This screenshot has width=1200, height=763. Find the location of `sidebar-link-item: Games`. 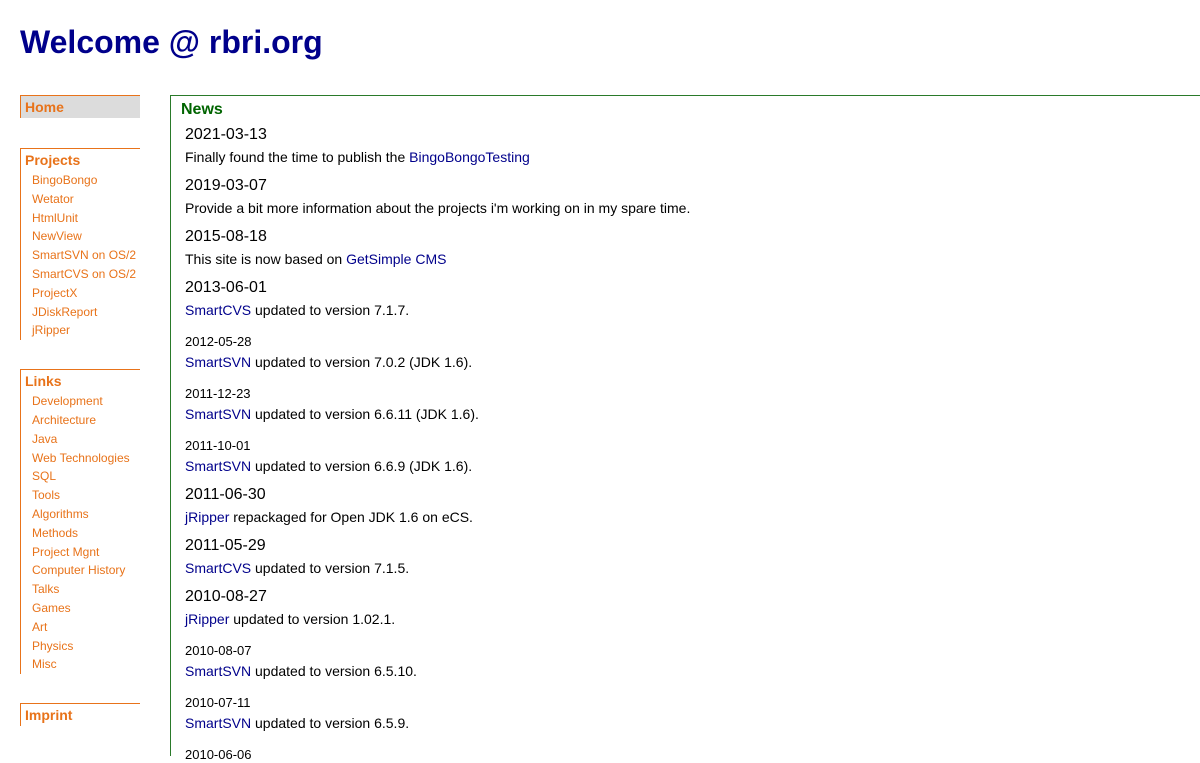

sidebar-link-item: Games is located at coordinates (86, 608).